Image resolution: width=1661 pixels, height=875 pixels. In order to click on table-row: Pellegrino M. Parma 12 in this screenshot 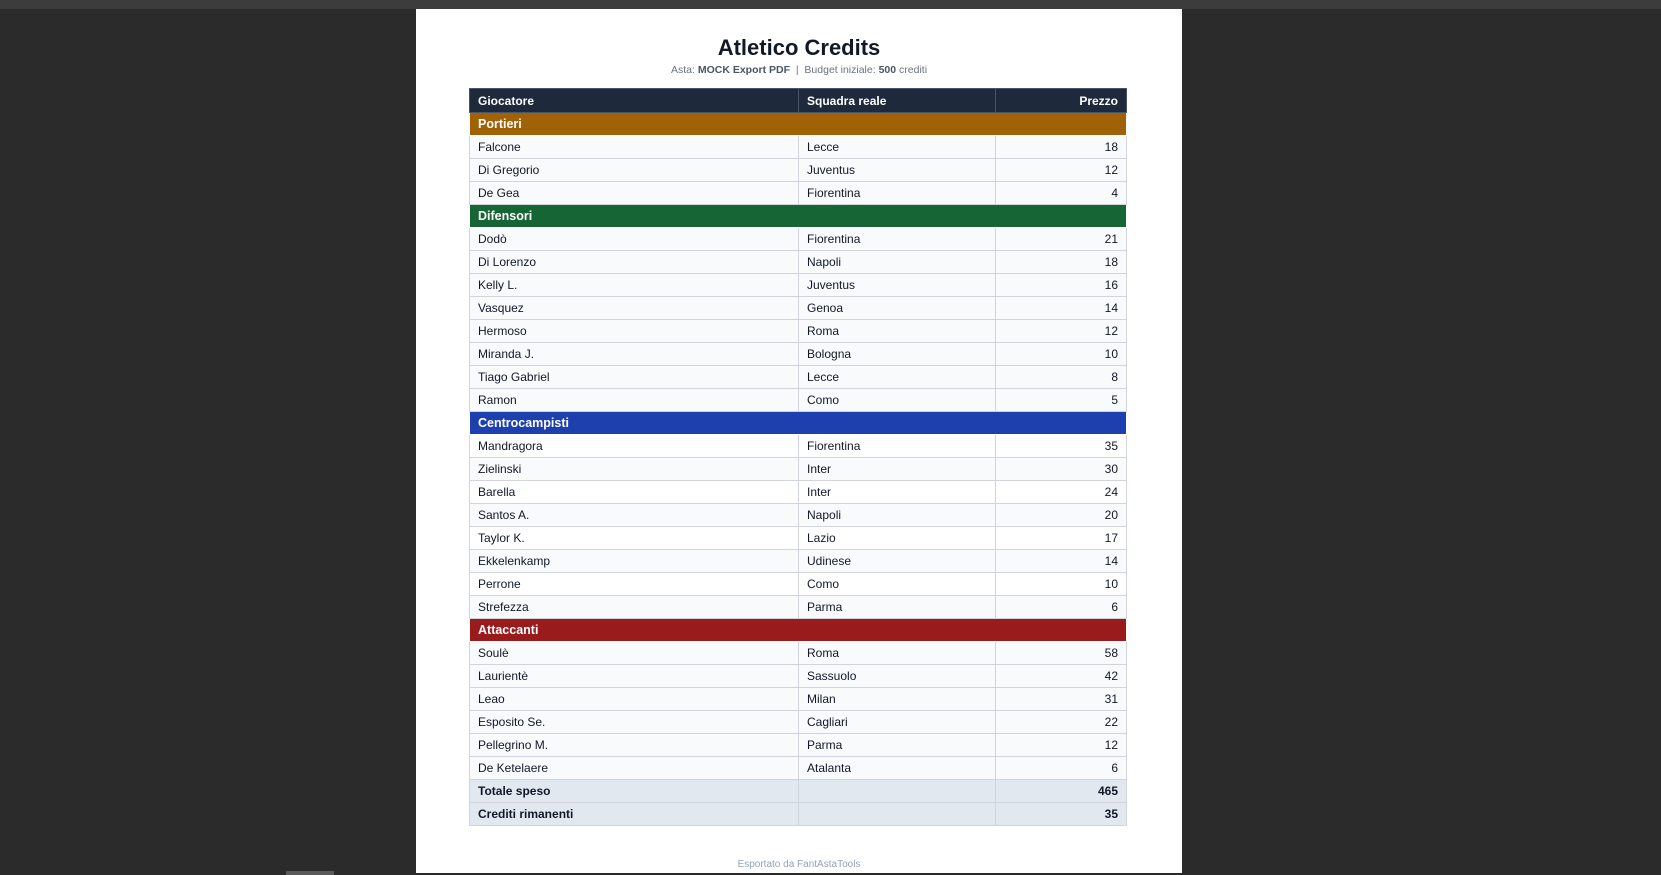, I will do `click(798, 745)`.